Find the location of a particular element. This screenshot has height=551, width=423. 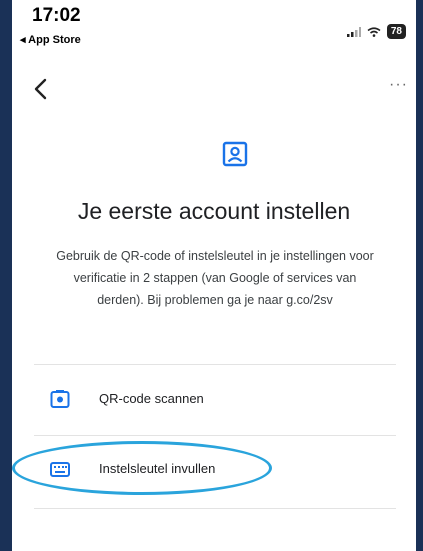

highlight-annotation is located at coordinates (142, 468).